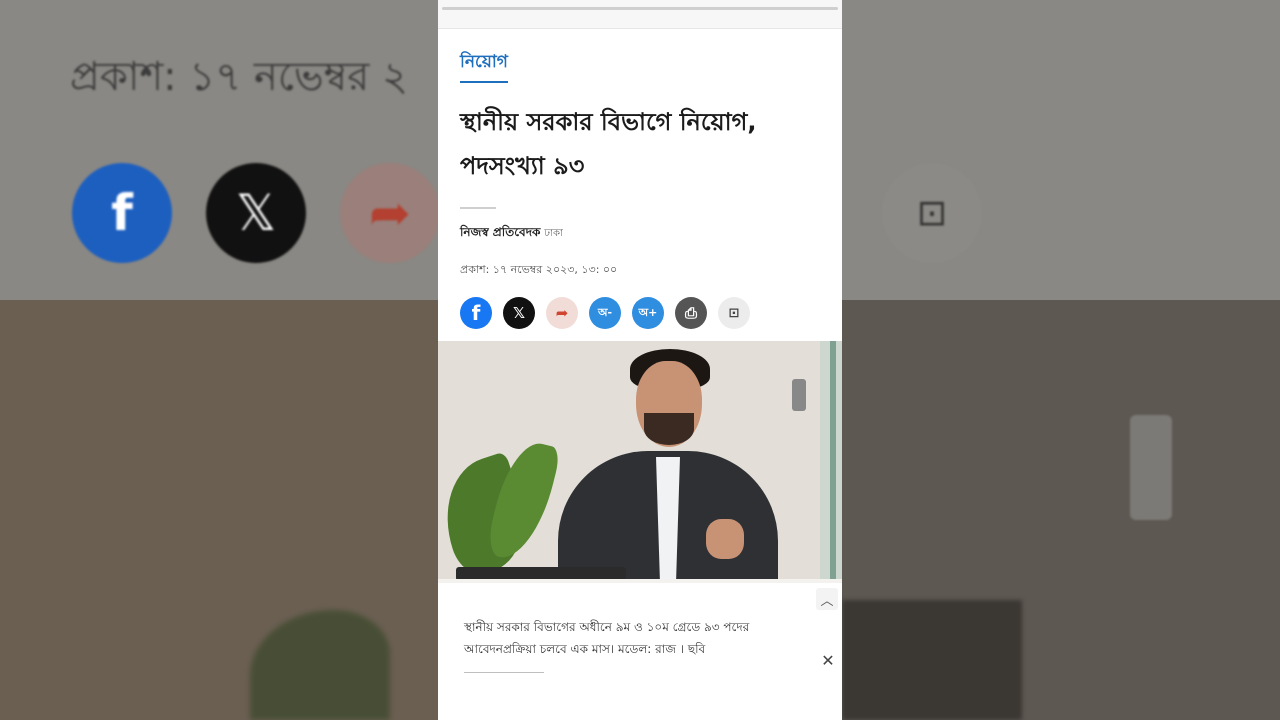 The height and width of the screenshot is (720, 1280). Describe the element at coordinates (608, 122) in the screenshot. I see `headline-line-1: স্থানীয় সরকার বিভাগে নিয়োগ,` at that location.